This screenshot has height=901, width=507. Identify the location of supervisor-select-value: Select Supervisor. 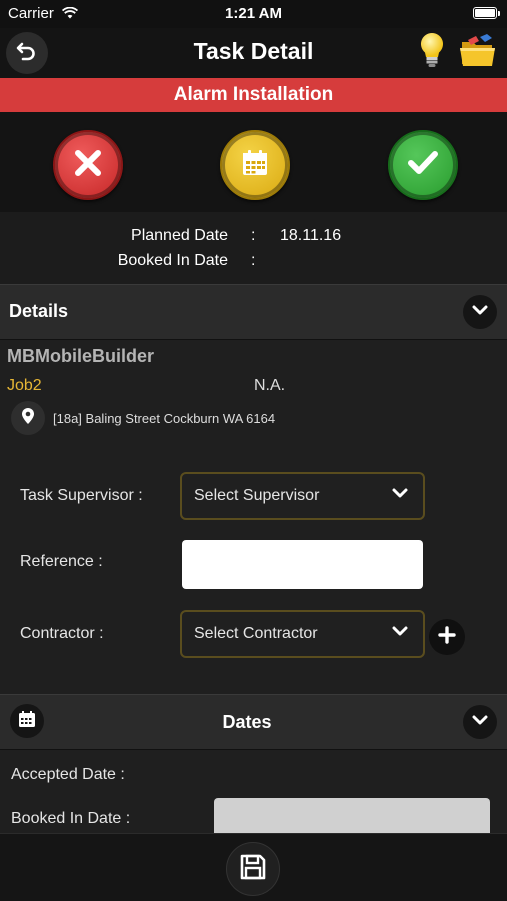
(257, 495).